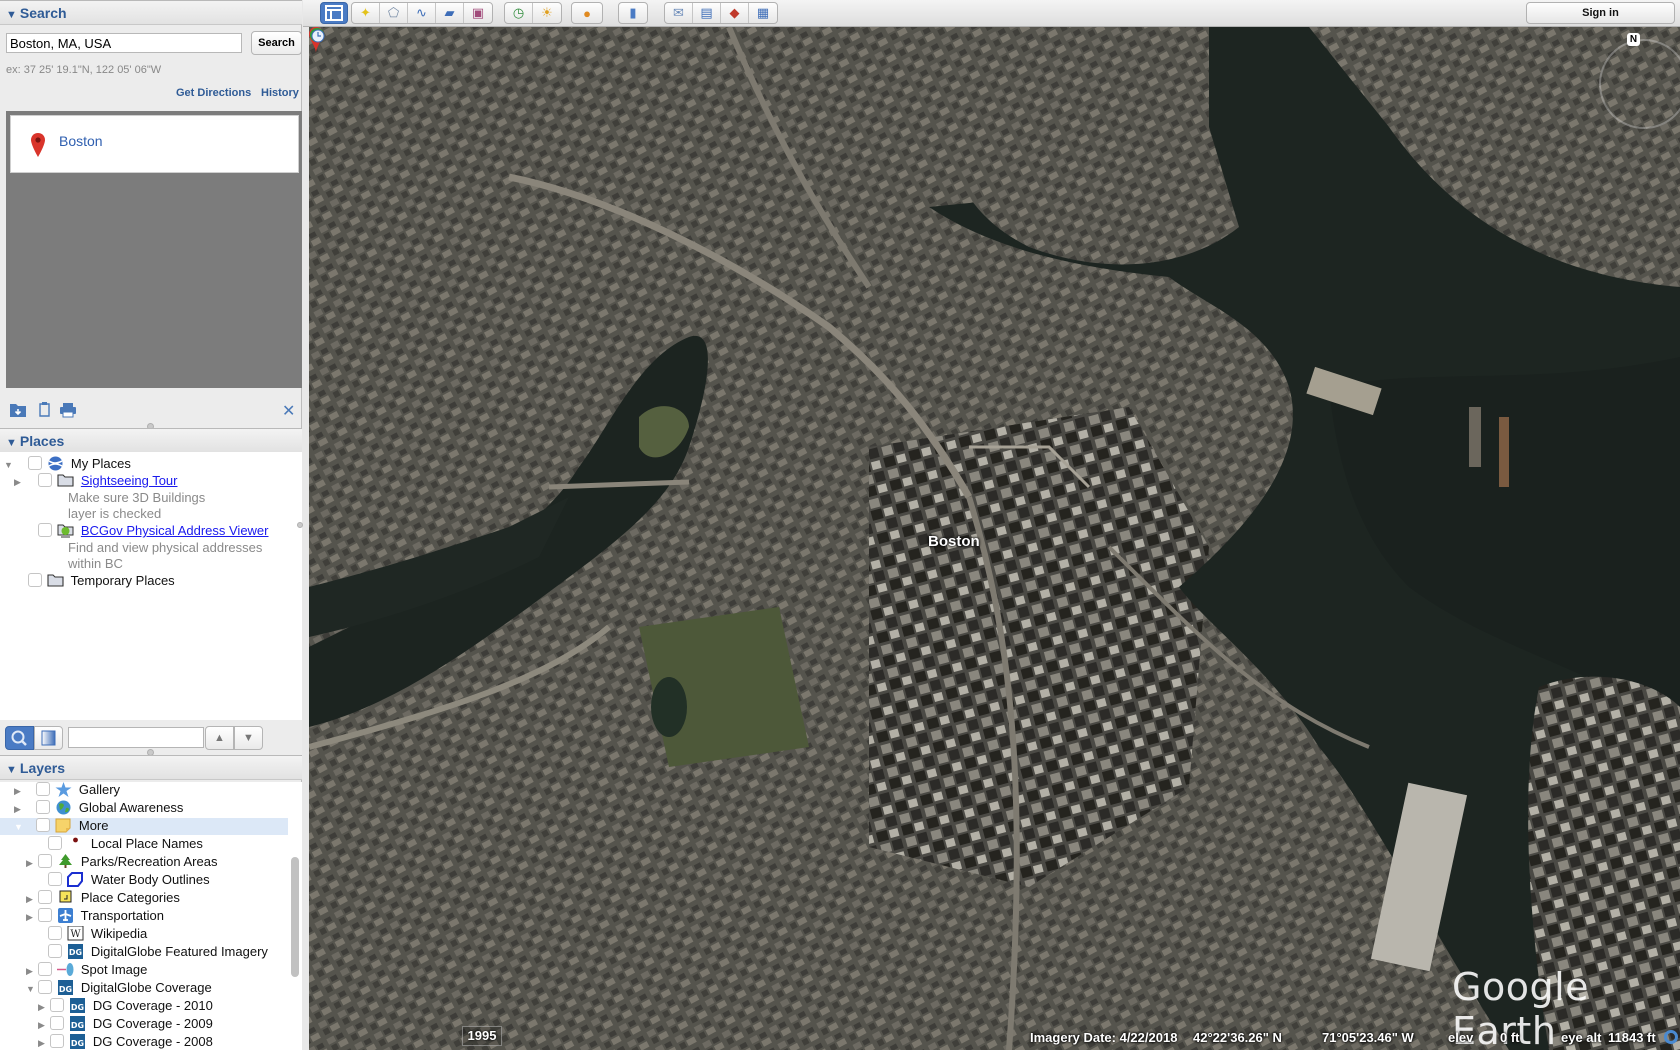  Describe the element at coordinates (394, 13) in the screenshot. I see `add-polygon-button: ⬠` at that location.